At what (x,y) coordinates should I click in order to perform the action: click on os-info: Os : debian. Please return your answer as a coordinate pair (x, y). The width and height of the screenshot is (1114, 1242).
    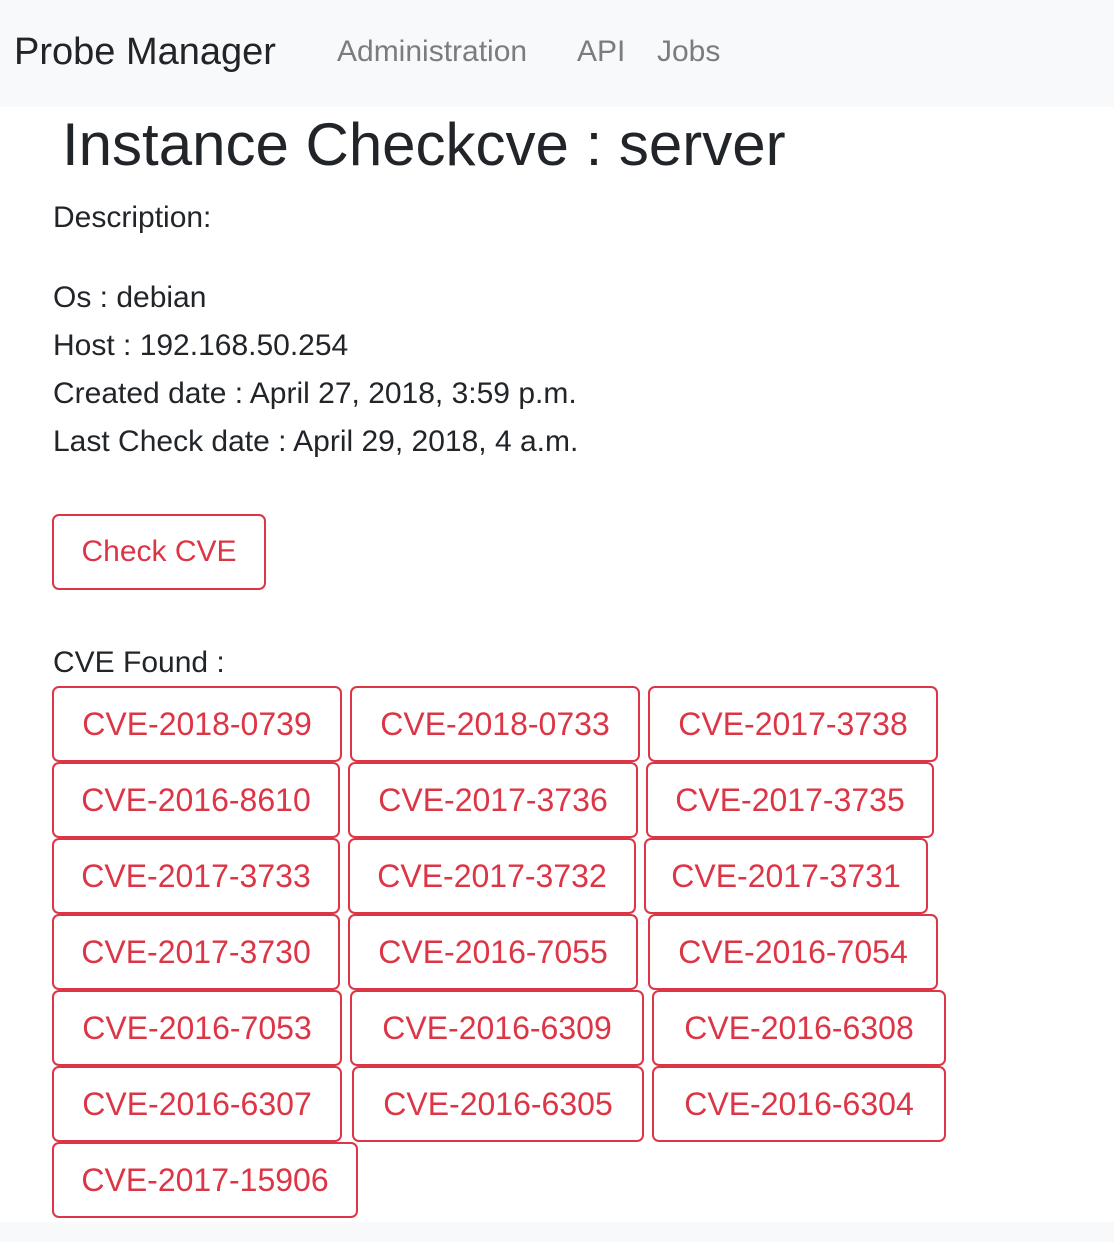
    Looking at the image, I should click on (130, 297).